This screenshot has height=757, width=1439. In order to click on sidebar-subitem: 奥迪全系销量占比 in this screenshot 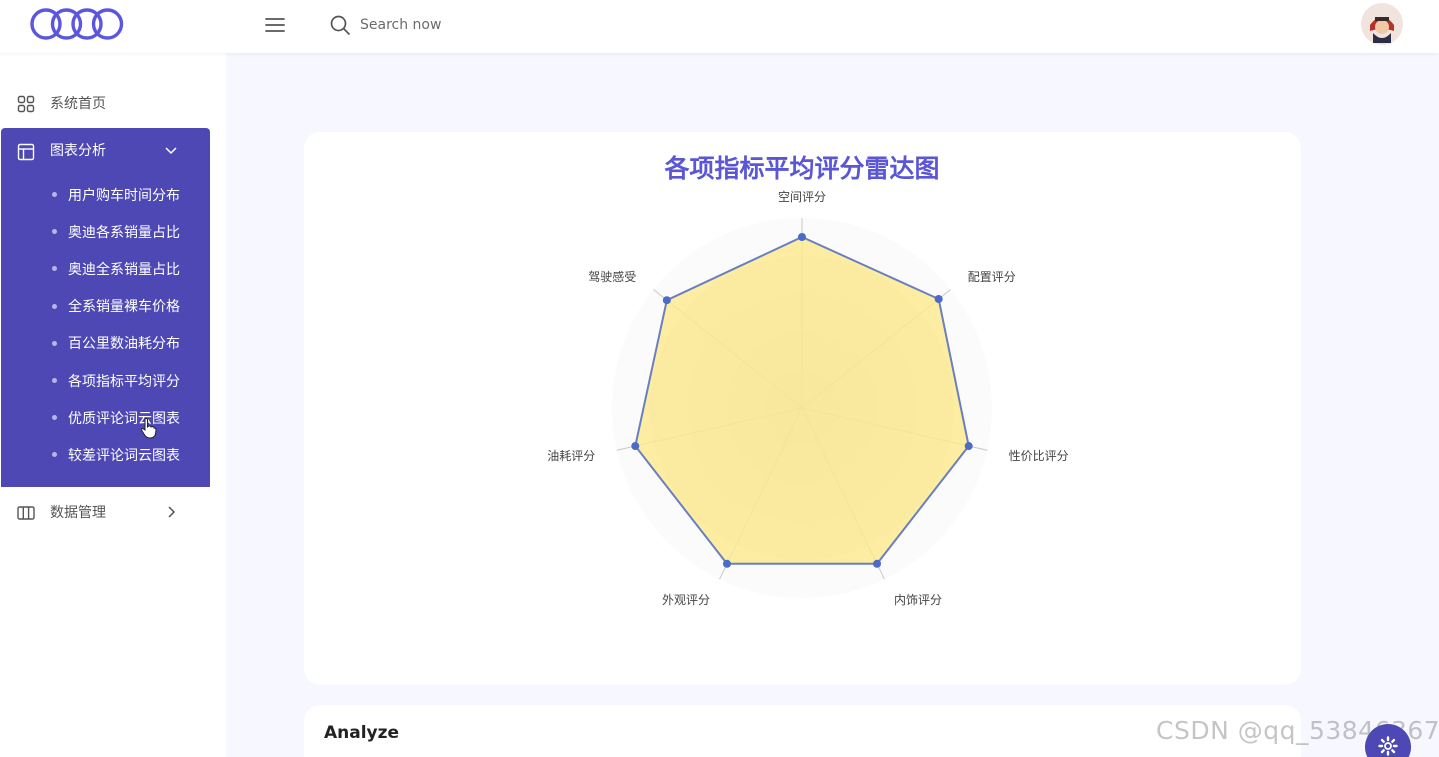, I will do `click(105, 268)`.